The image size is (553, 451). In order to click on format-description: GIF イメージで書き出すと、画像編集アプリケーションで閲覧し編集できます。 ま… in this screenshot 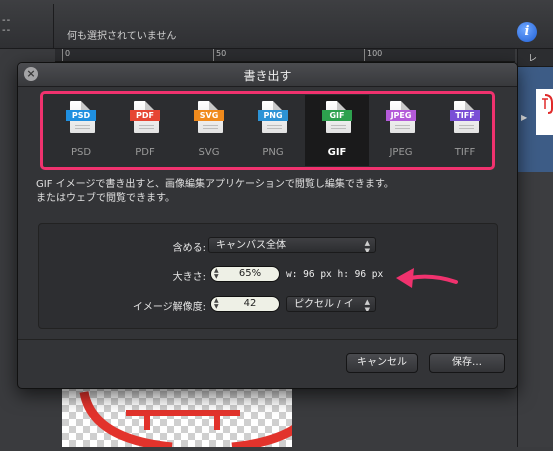, I will do `click(271, 192)`.